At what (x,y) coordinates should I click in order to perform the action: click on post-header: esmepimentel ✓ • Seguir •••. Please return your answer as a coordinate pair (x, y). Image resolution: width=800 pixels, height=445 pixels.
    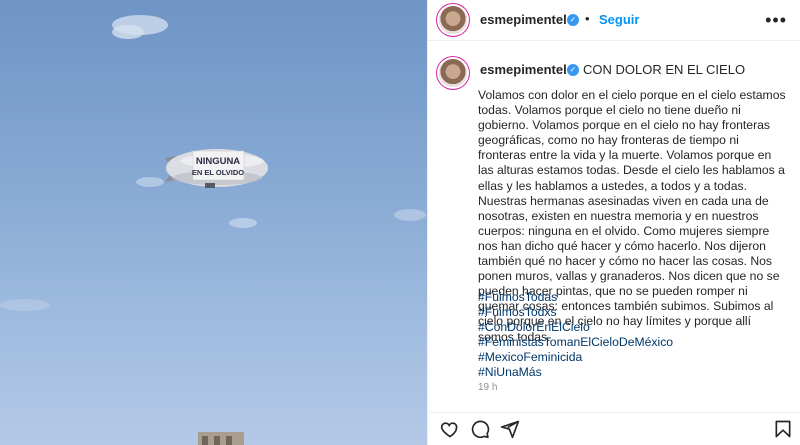
    Looking at the image, I should click on (614, 20).